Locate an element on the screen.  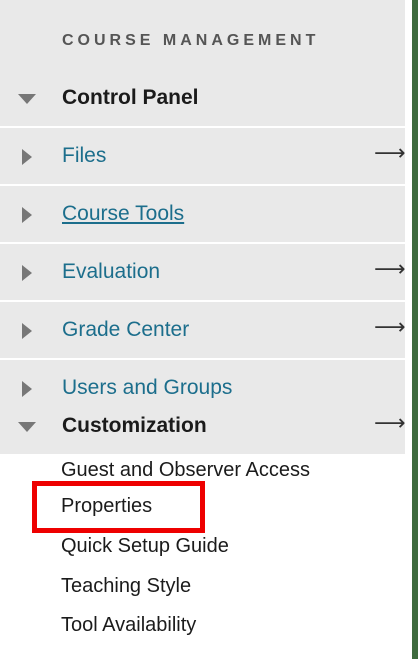
section-title: COURSE MANAGEMENT is located at coordinates (191, 40).